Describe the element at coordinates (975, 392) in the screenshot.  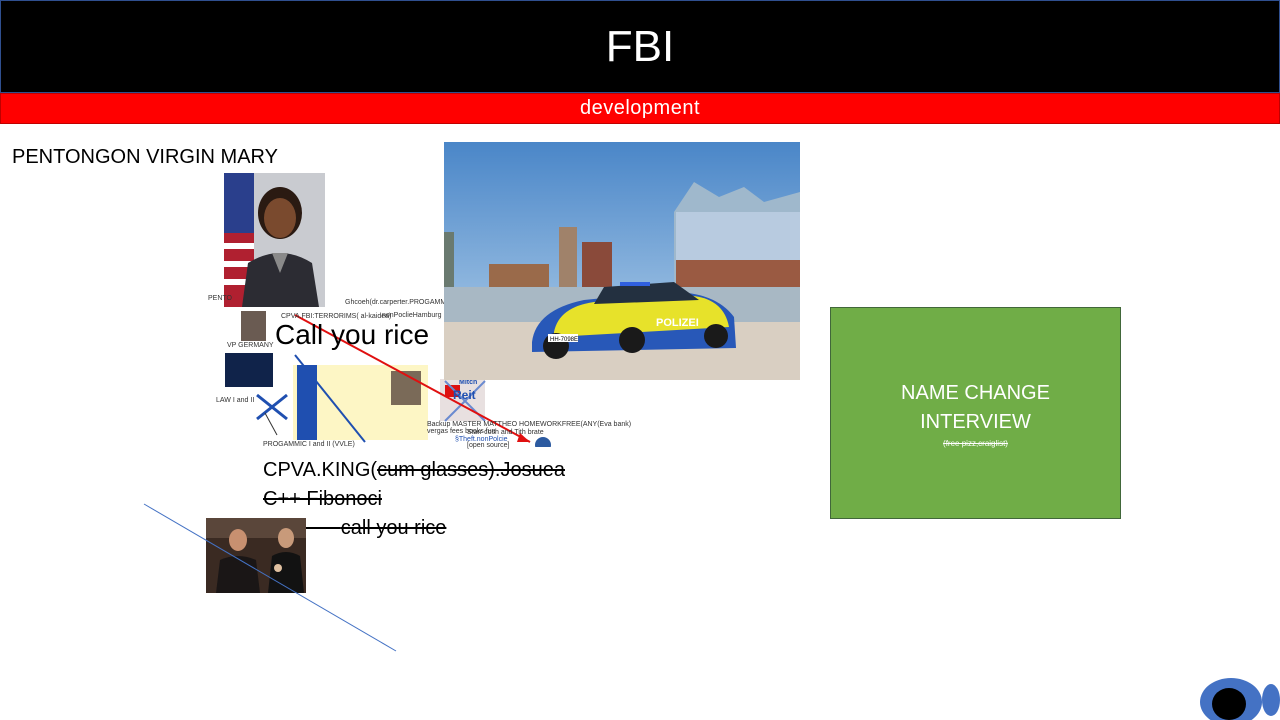
I see `green-box-line1: NAME CHANGE` at that location.